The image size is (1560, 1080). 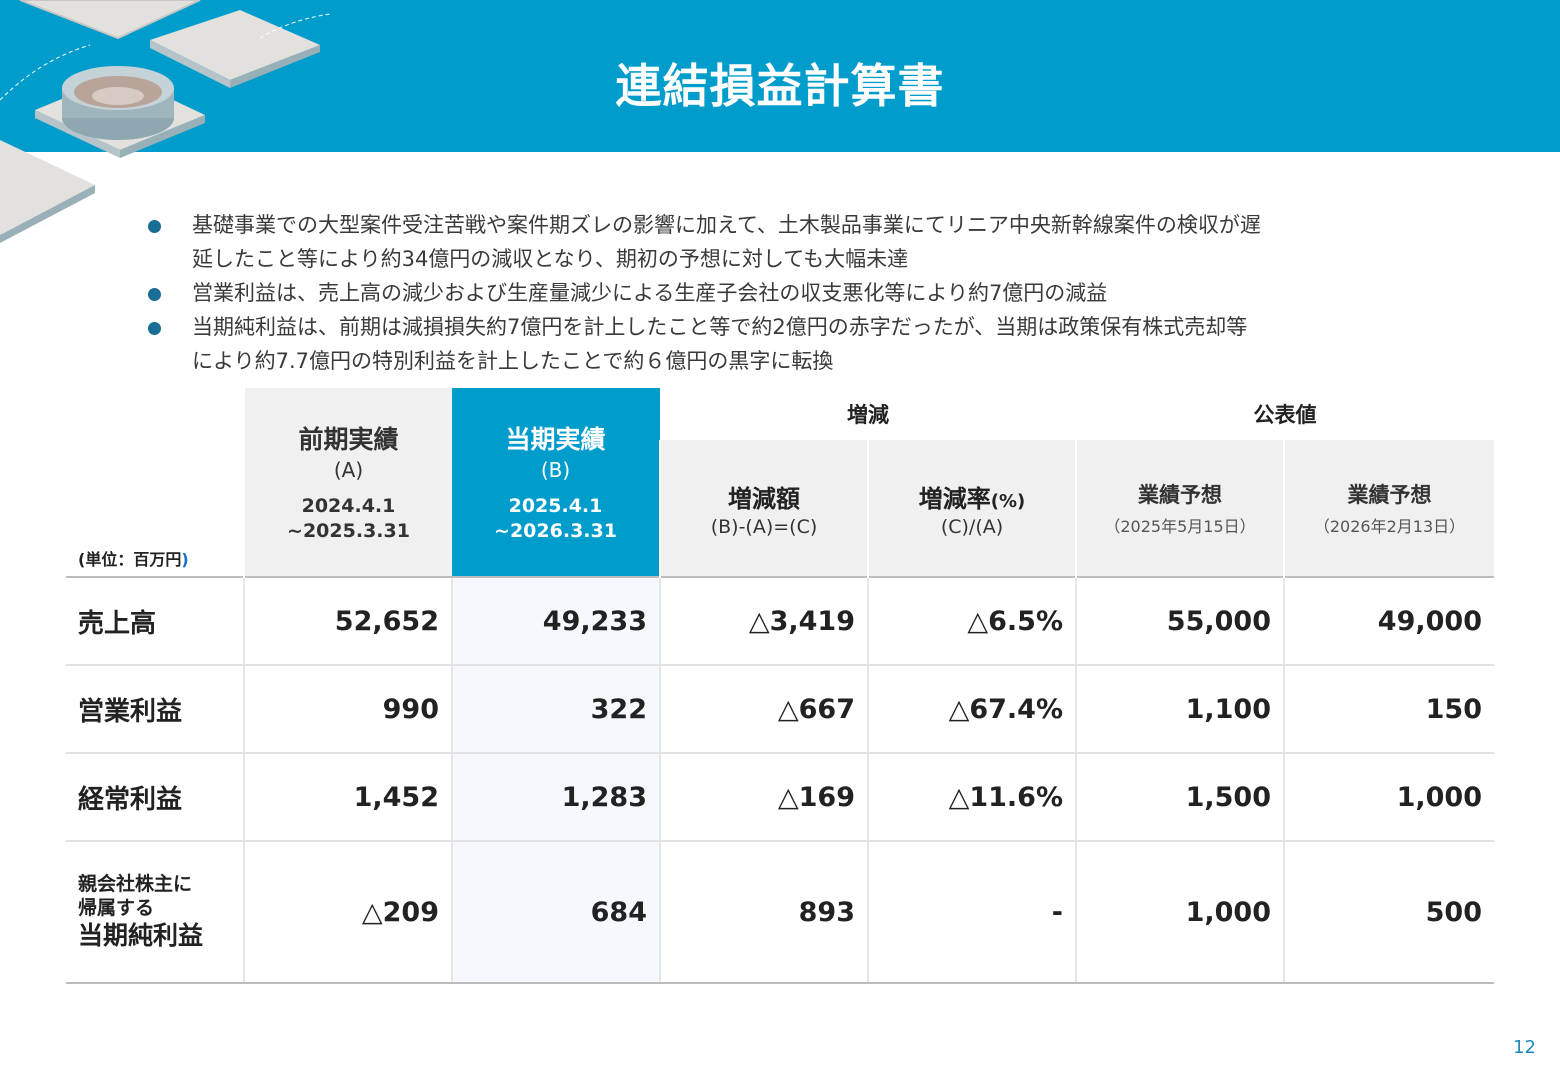 I want to click on header-forecast-may: 業績予想 （2025年5月15日）, so click(x=1179, y=508).